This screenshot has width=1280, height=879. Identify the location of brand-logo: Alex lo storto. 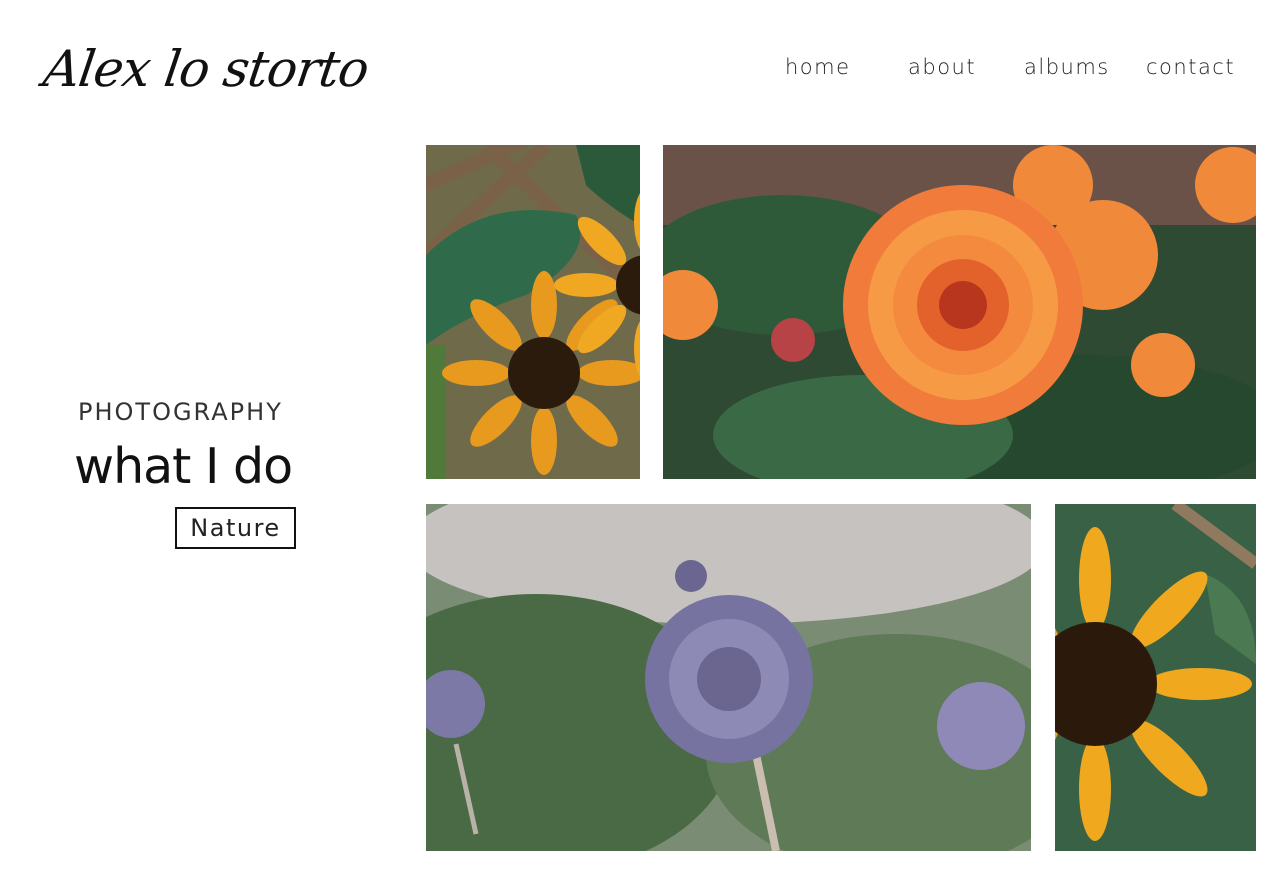
(205, 69).